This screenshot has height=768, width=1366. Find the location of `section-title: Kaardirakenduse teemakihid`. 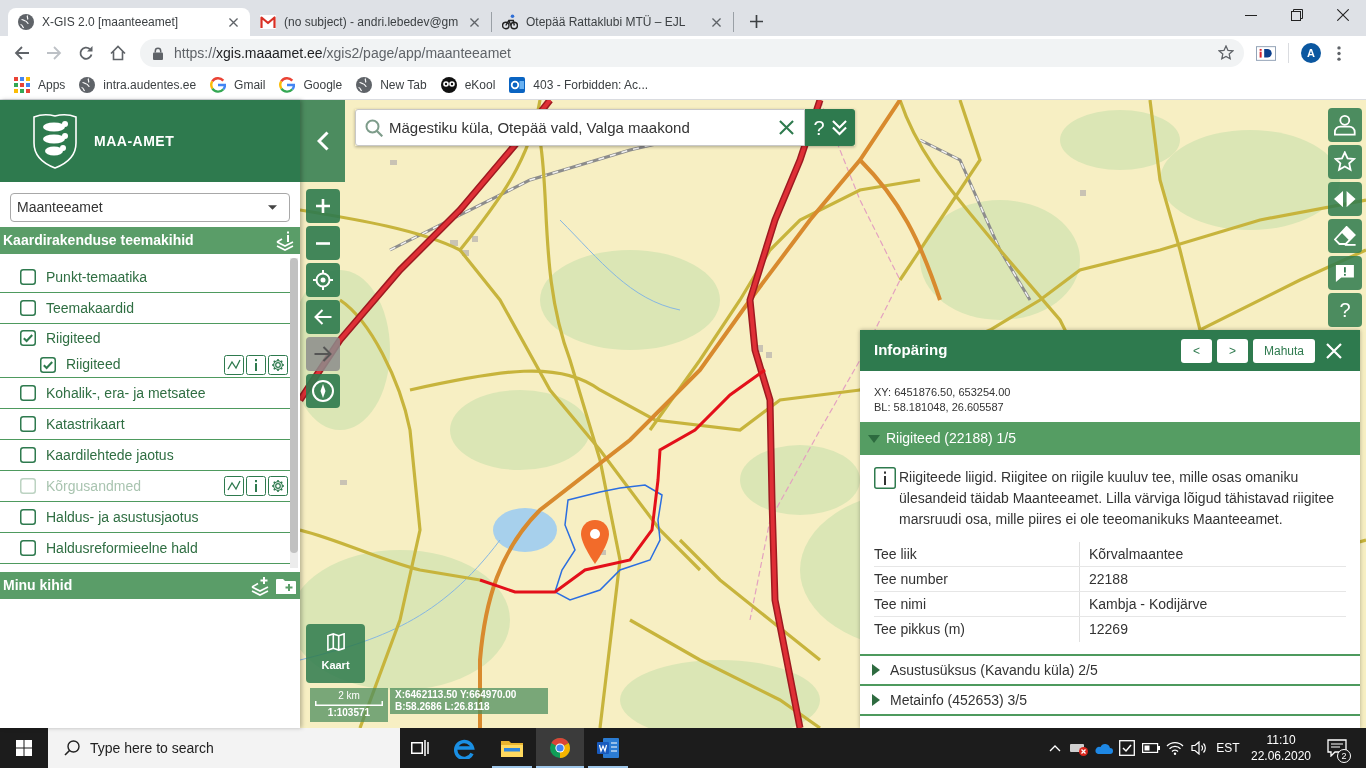

section-title: Kaardirakenduse teemakihid is located at coordinates (98, 240).